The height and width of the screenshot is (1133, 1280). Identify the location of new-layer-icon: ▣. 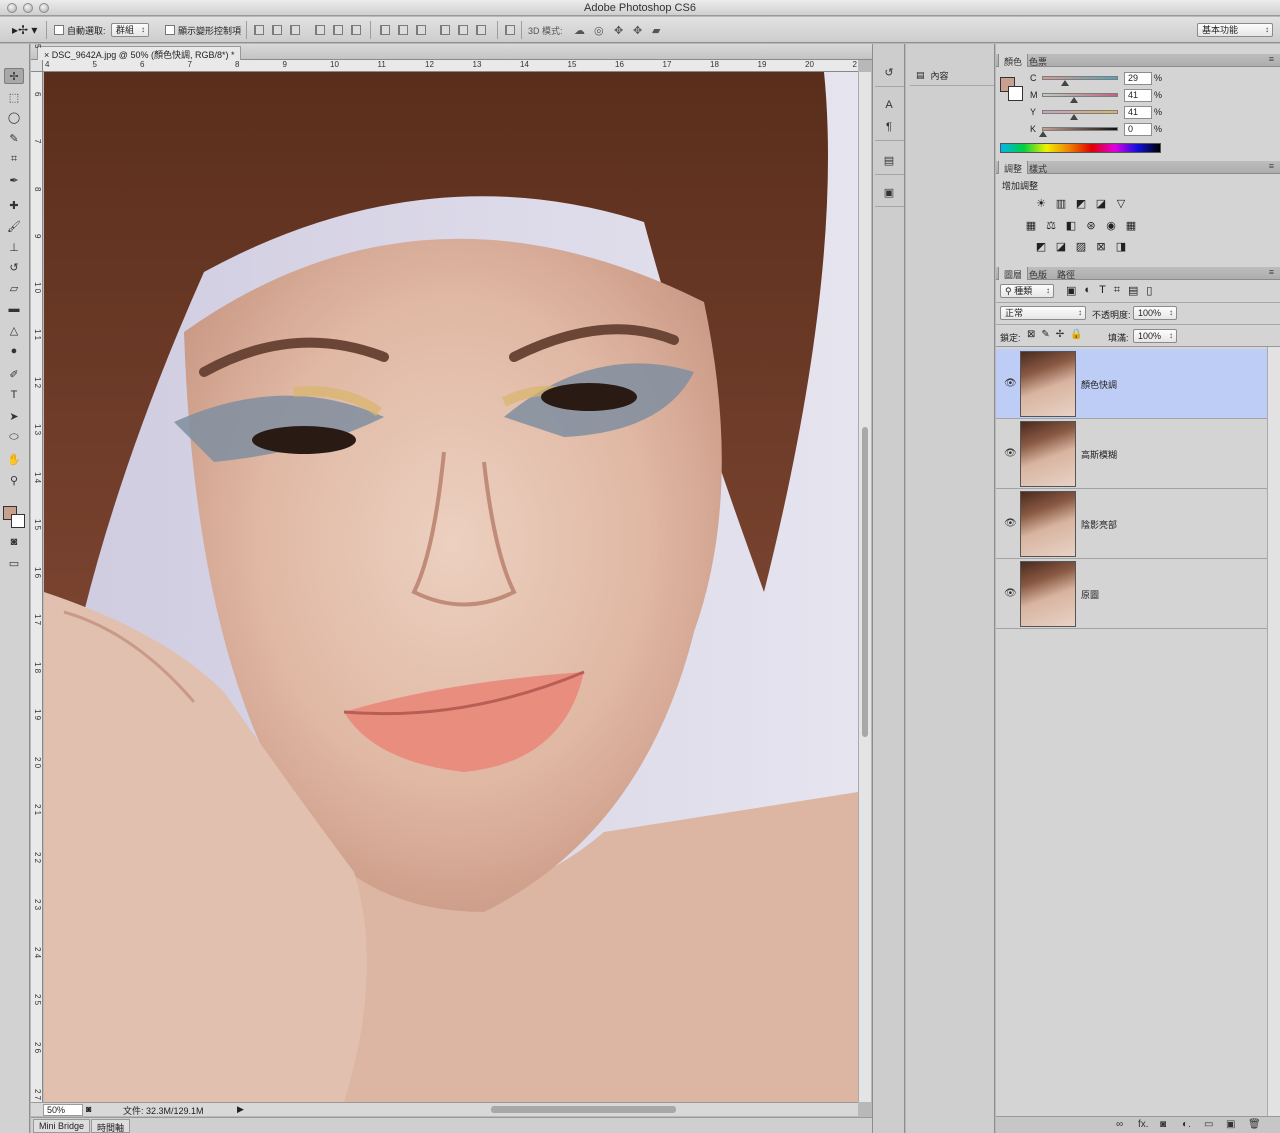
(1230, 1124).